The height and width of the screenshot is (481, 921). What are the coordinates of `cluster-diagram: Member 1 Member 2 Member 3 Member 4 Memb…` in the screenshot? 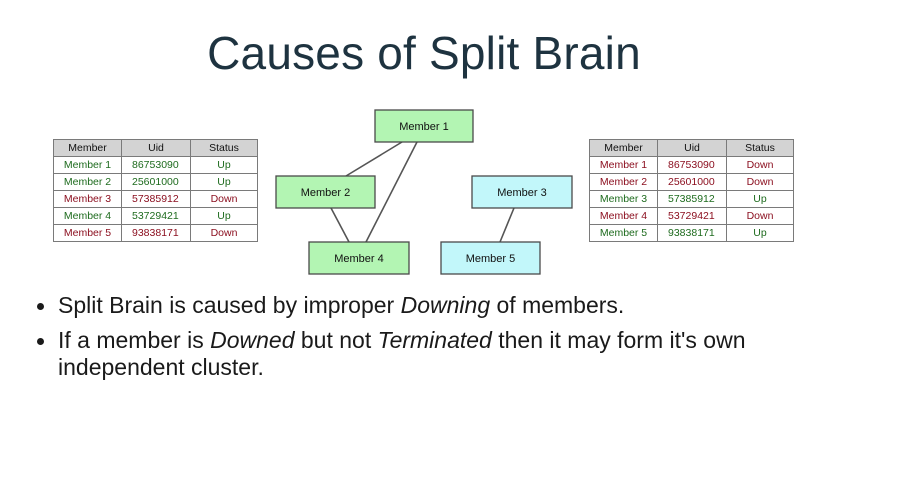 It's located at (424, 192).